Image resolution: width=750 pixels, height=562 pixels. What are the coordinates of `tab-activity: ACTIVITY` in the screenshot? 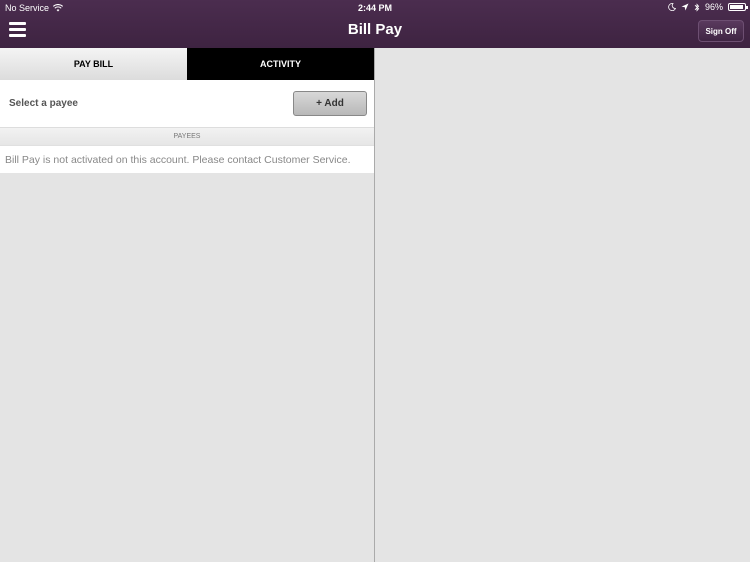 It's located at (280, 64).